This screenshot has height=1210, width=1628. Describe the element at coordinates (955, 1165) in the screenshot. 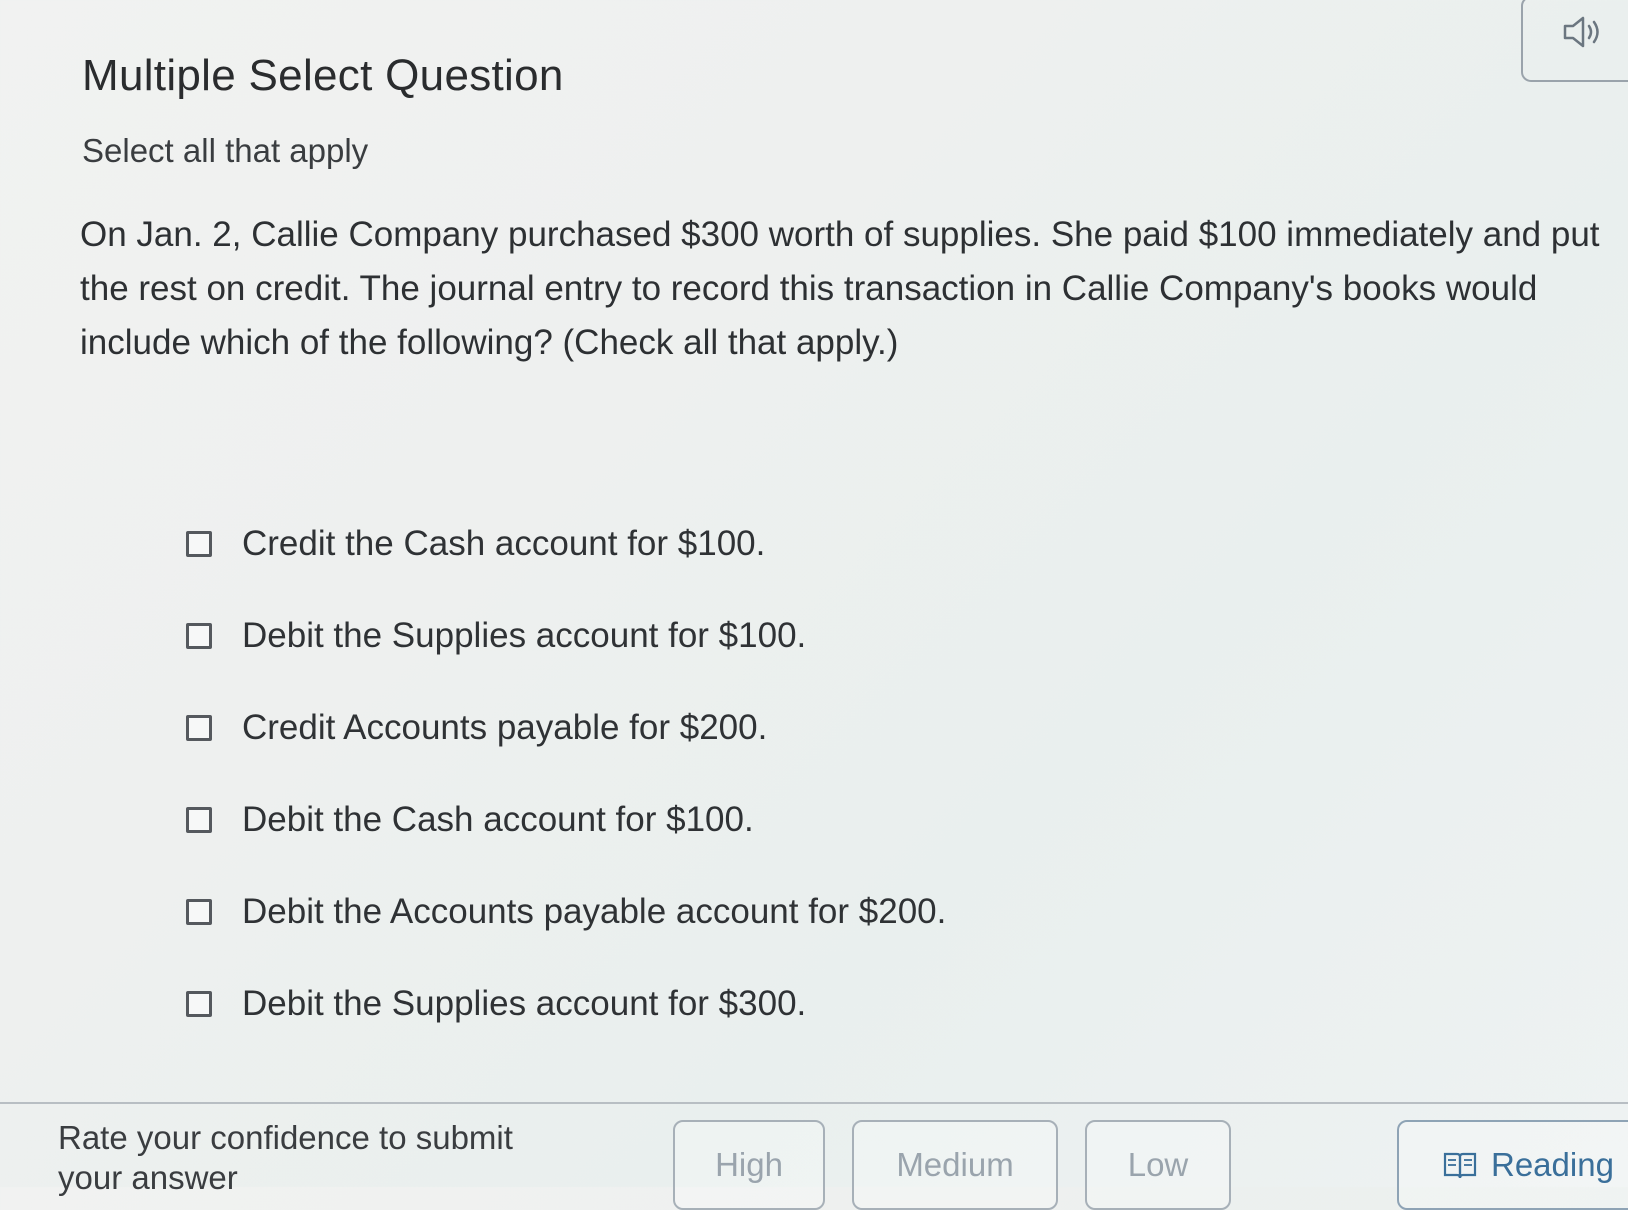

I see `confidence-medium-button: Medium` at that location.